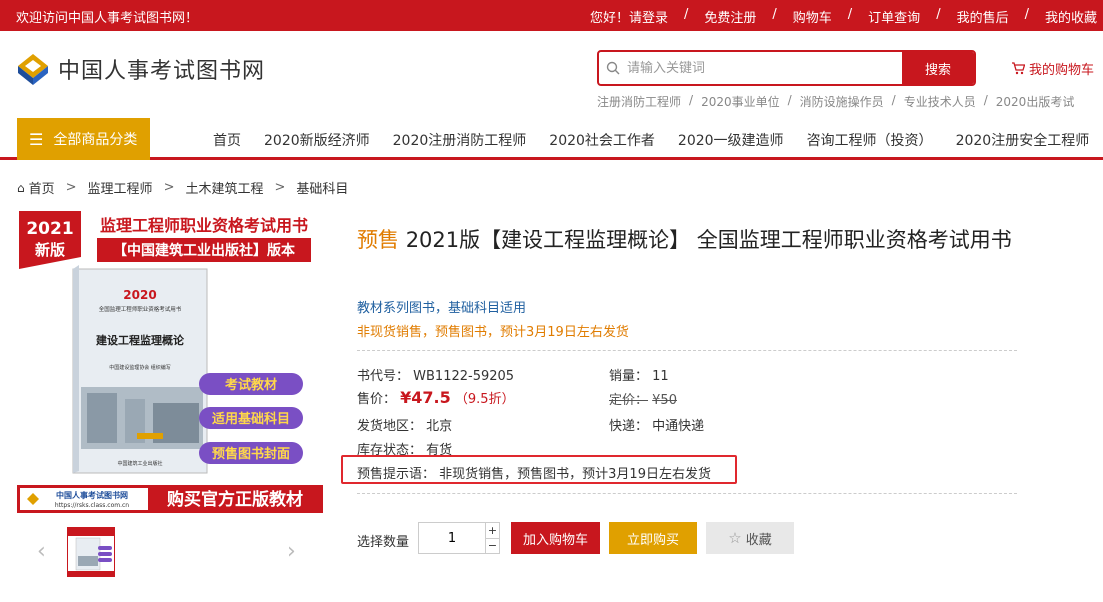 This screenshot has height=602, width=1103. What do you see at coordinates (1035, 101) in the screenshot?
I see `hotword-link: 2020出版考试` at bounding box center [1035, 101].